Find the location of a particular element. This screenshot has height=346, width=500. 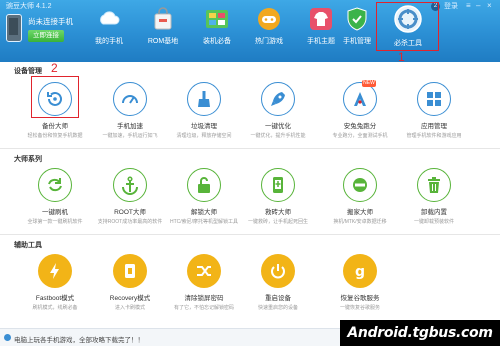

tile-junk-clean: 垃圾清理 清理垃圾，释放存储空间 is located at coordinates (204, 110).